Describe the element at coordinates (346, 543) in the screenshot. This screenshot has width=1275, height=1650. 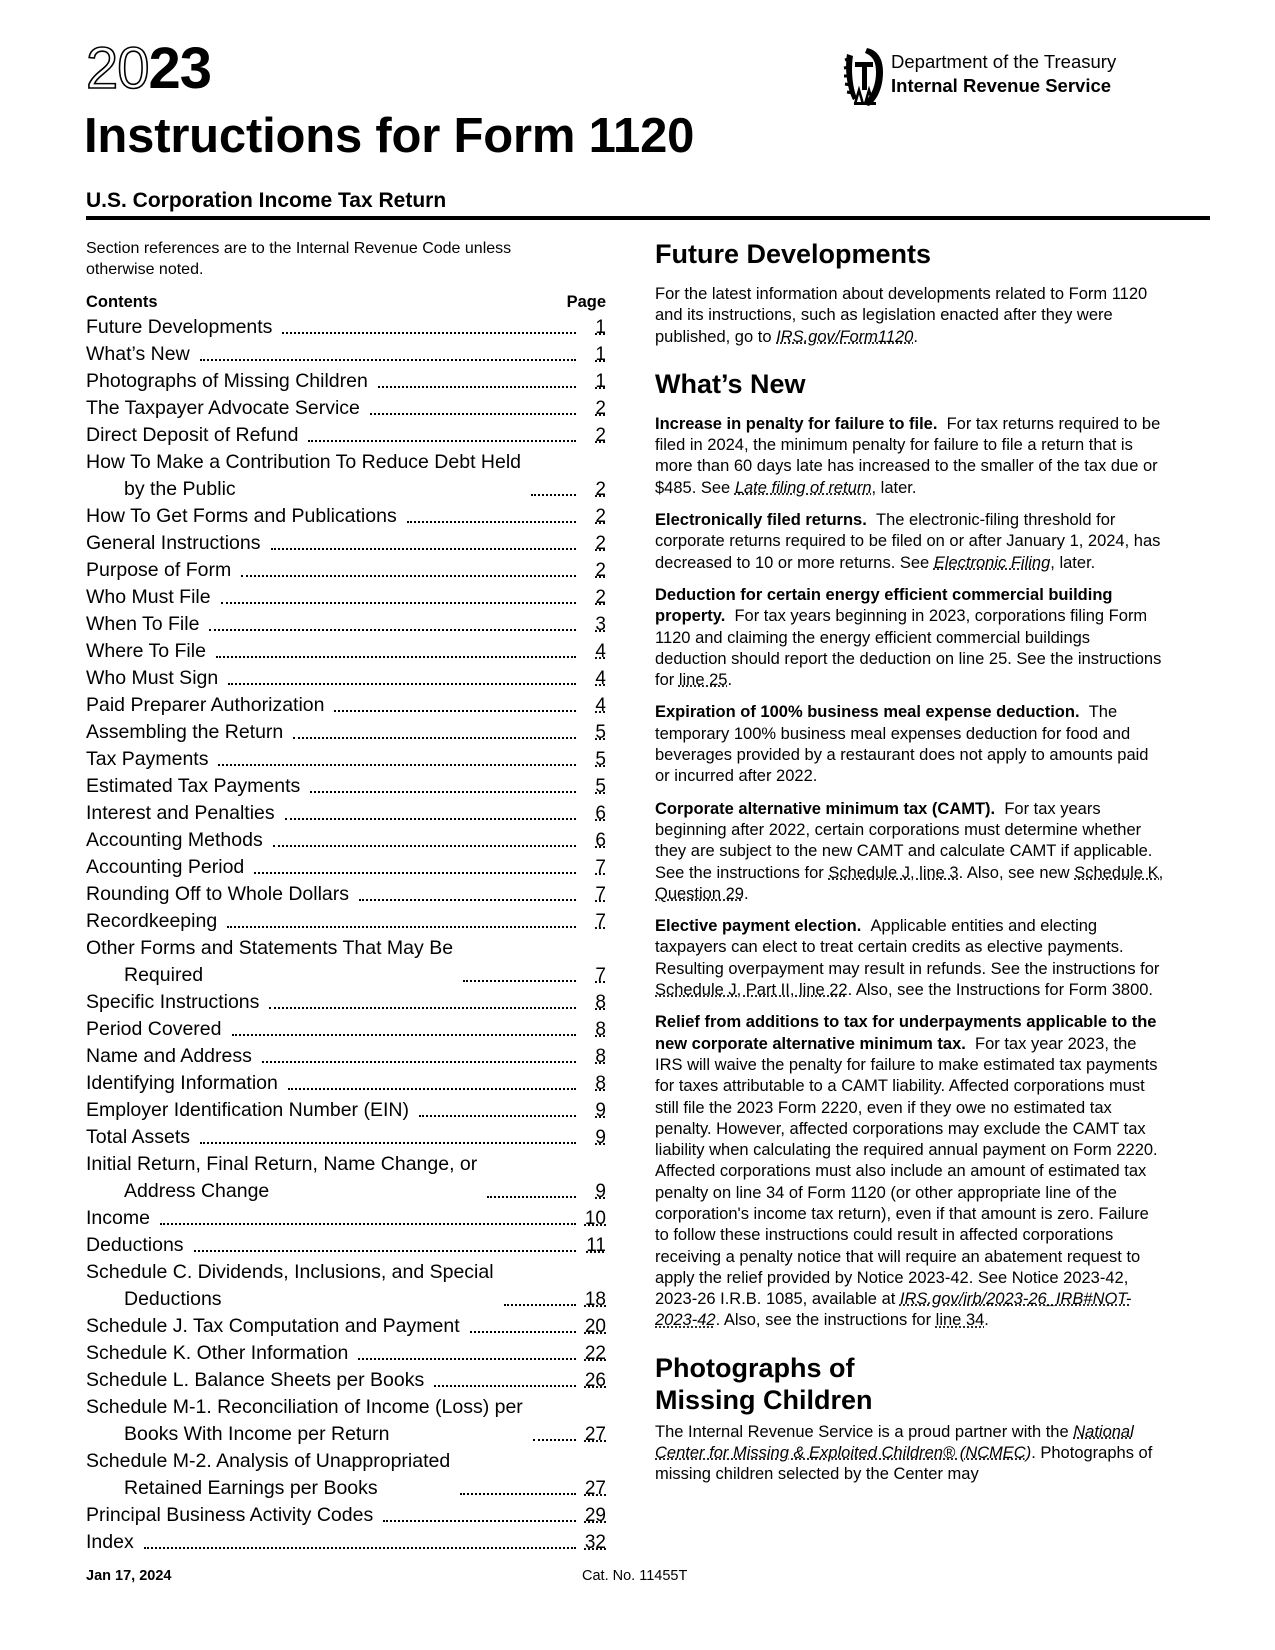
I see `toc-item: General Instructions 2` at that location.